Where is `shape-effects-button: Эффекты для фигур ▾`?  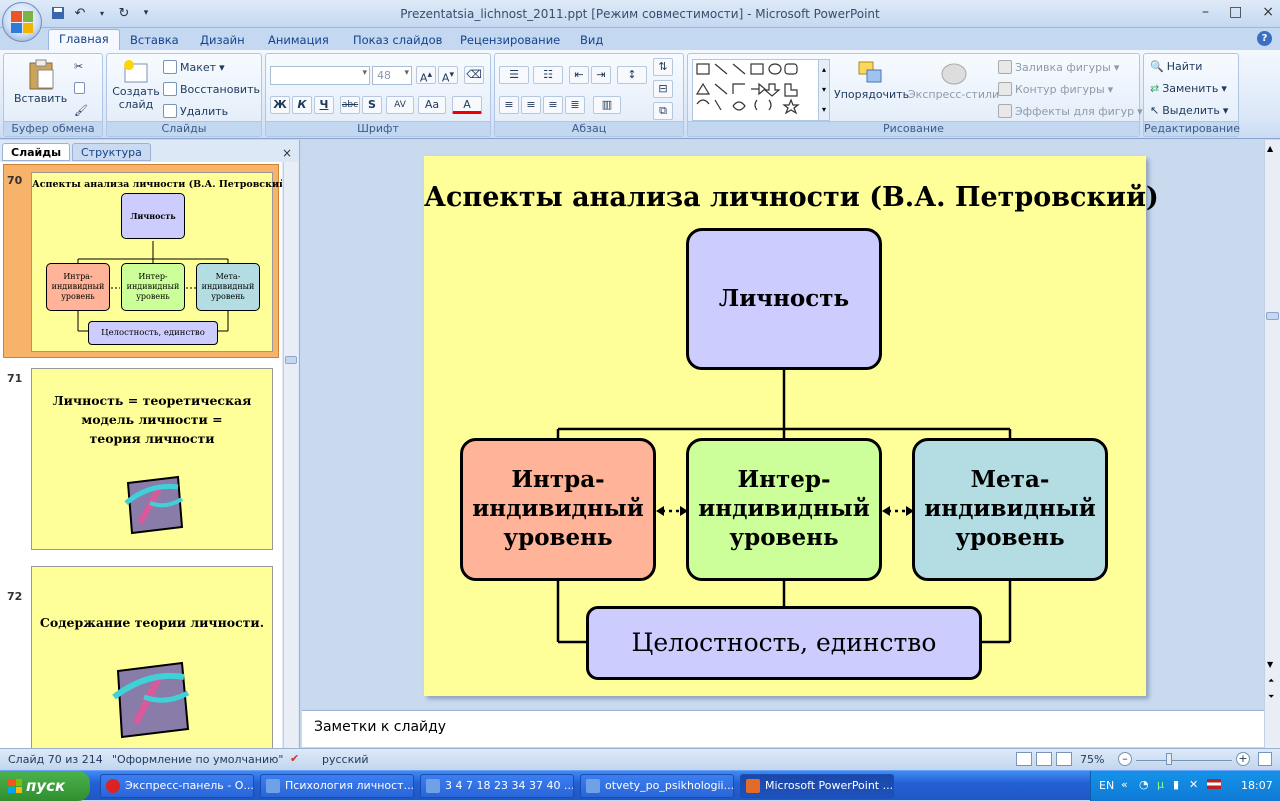
shape-effects-button: Эффекты для фигур ▾ is located at coordinates (1070, 111).